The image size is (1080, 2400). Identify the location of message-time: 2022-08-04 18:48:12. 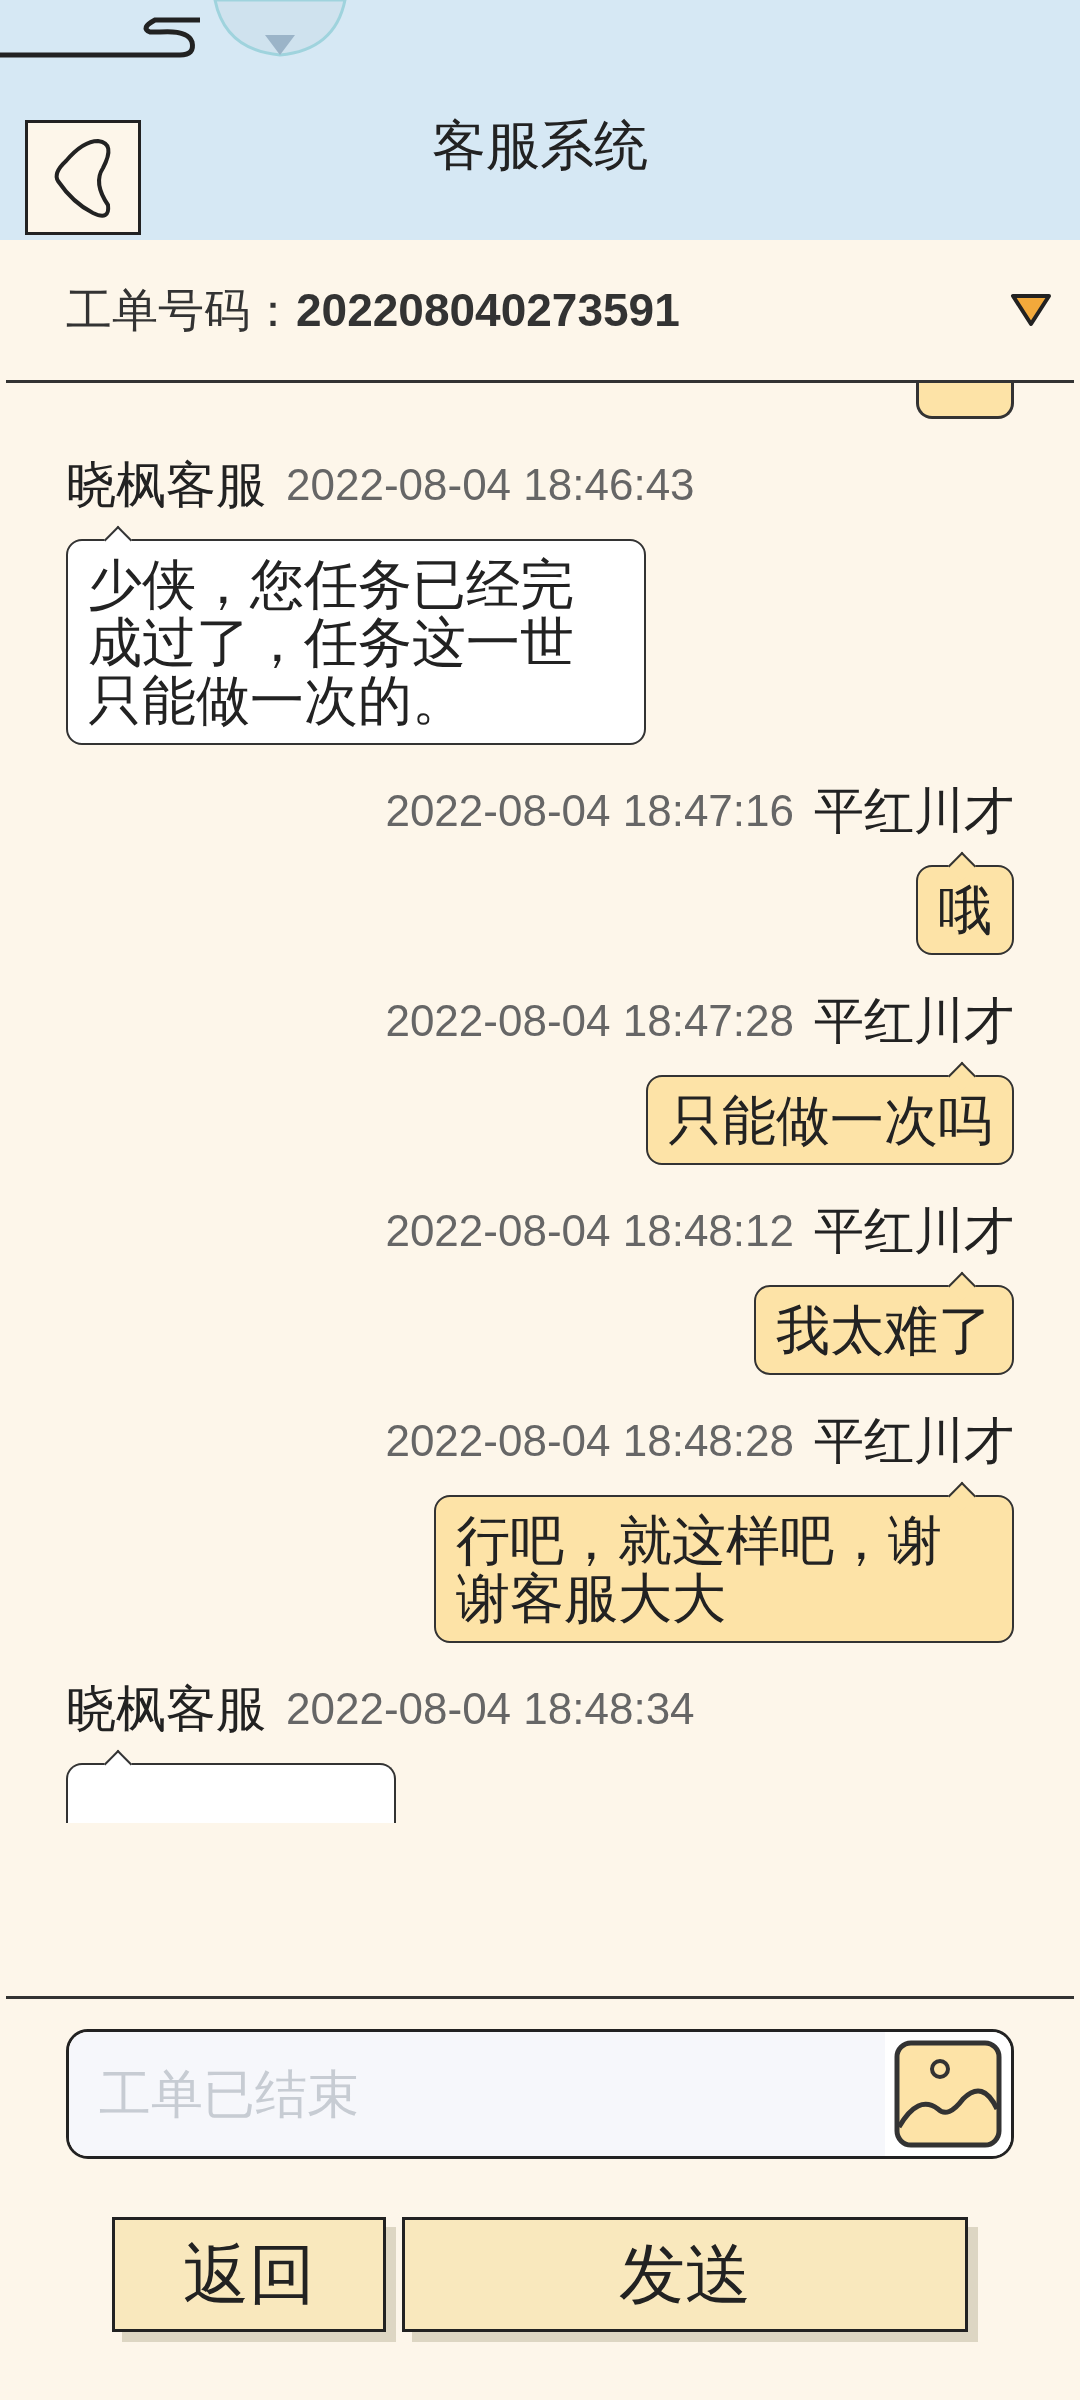
(589, 1231).